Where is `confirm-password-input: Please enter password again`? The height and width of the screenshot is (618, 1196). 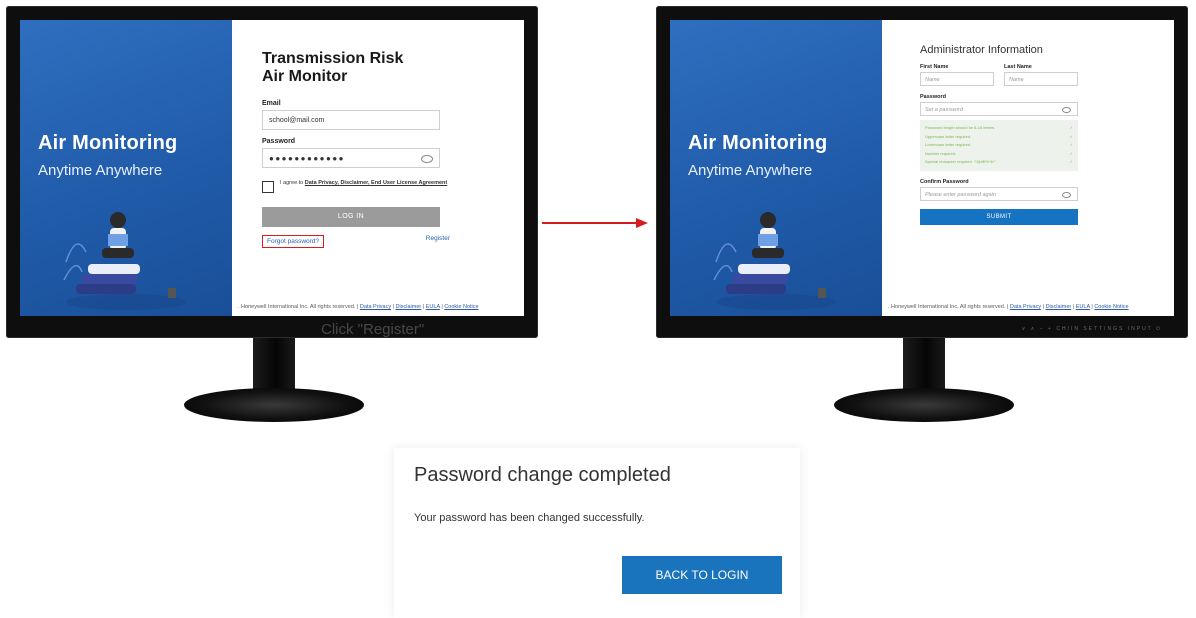 confirm-password-input: Please enter password again is located at coordinates (999, 193).